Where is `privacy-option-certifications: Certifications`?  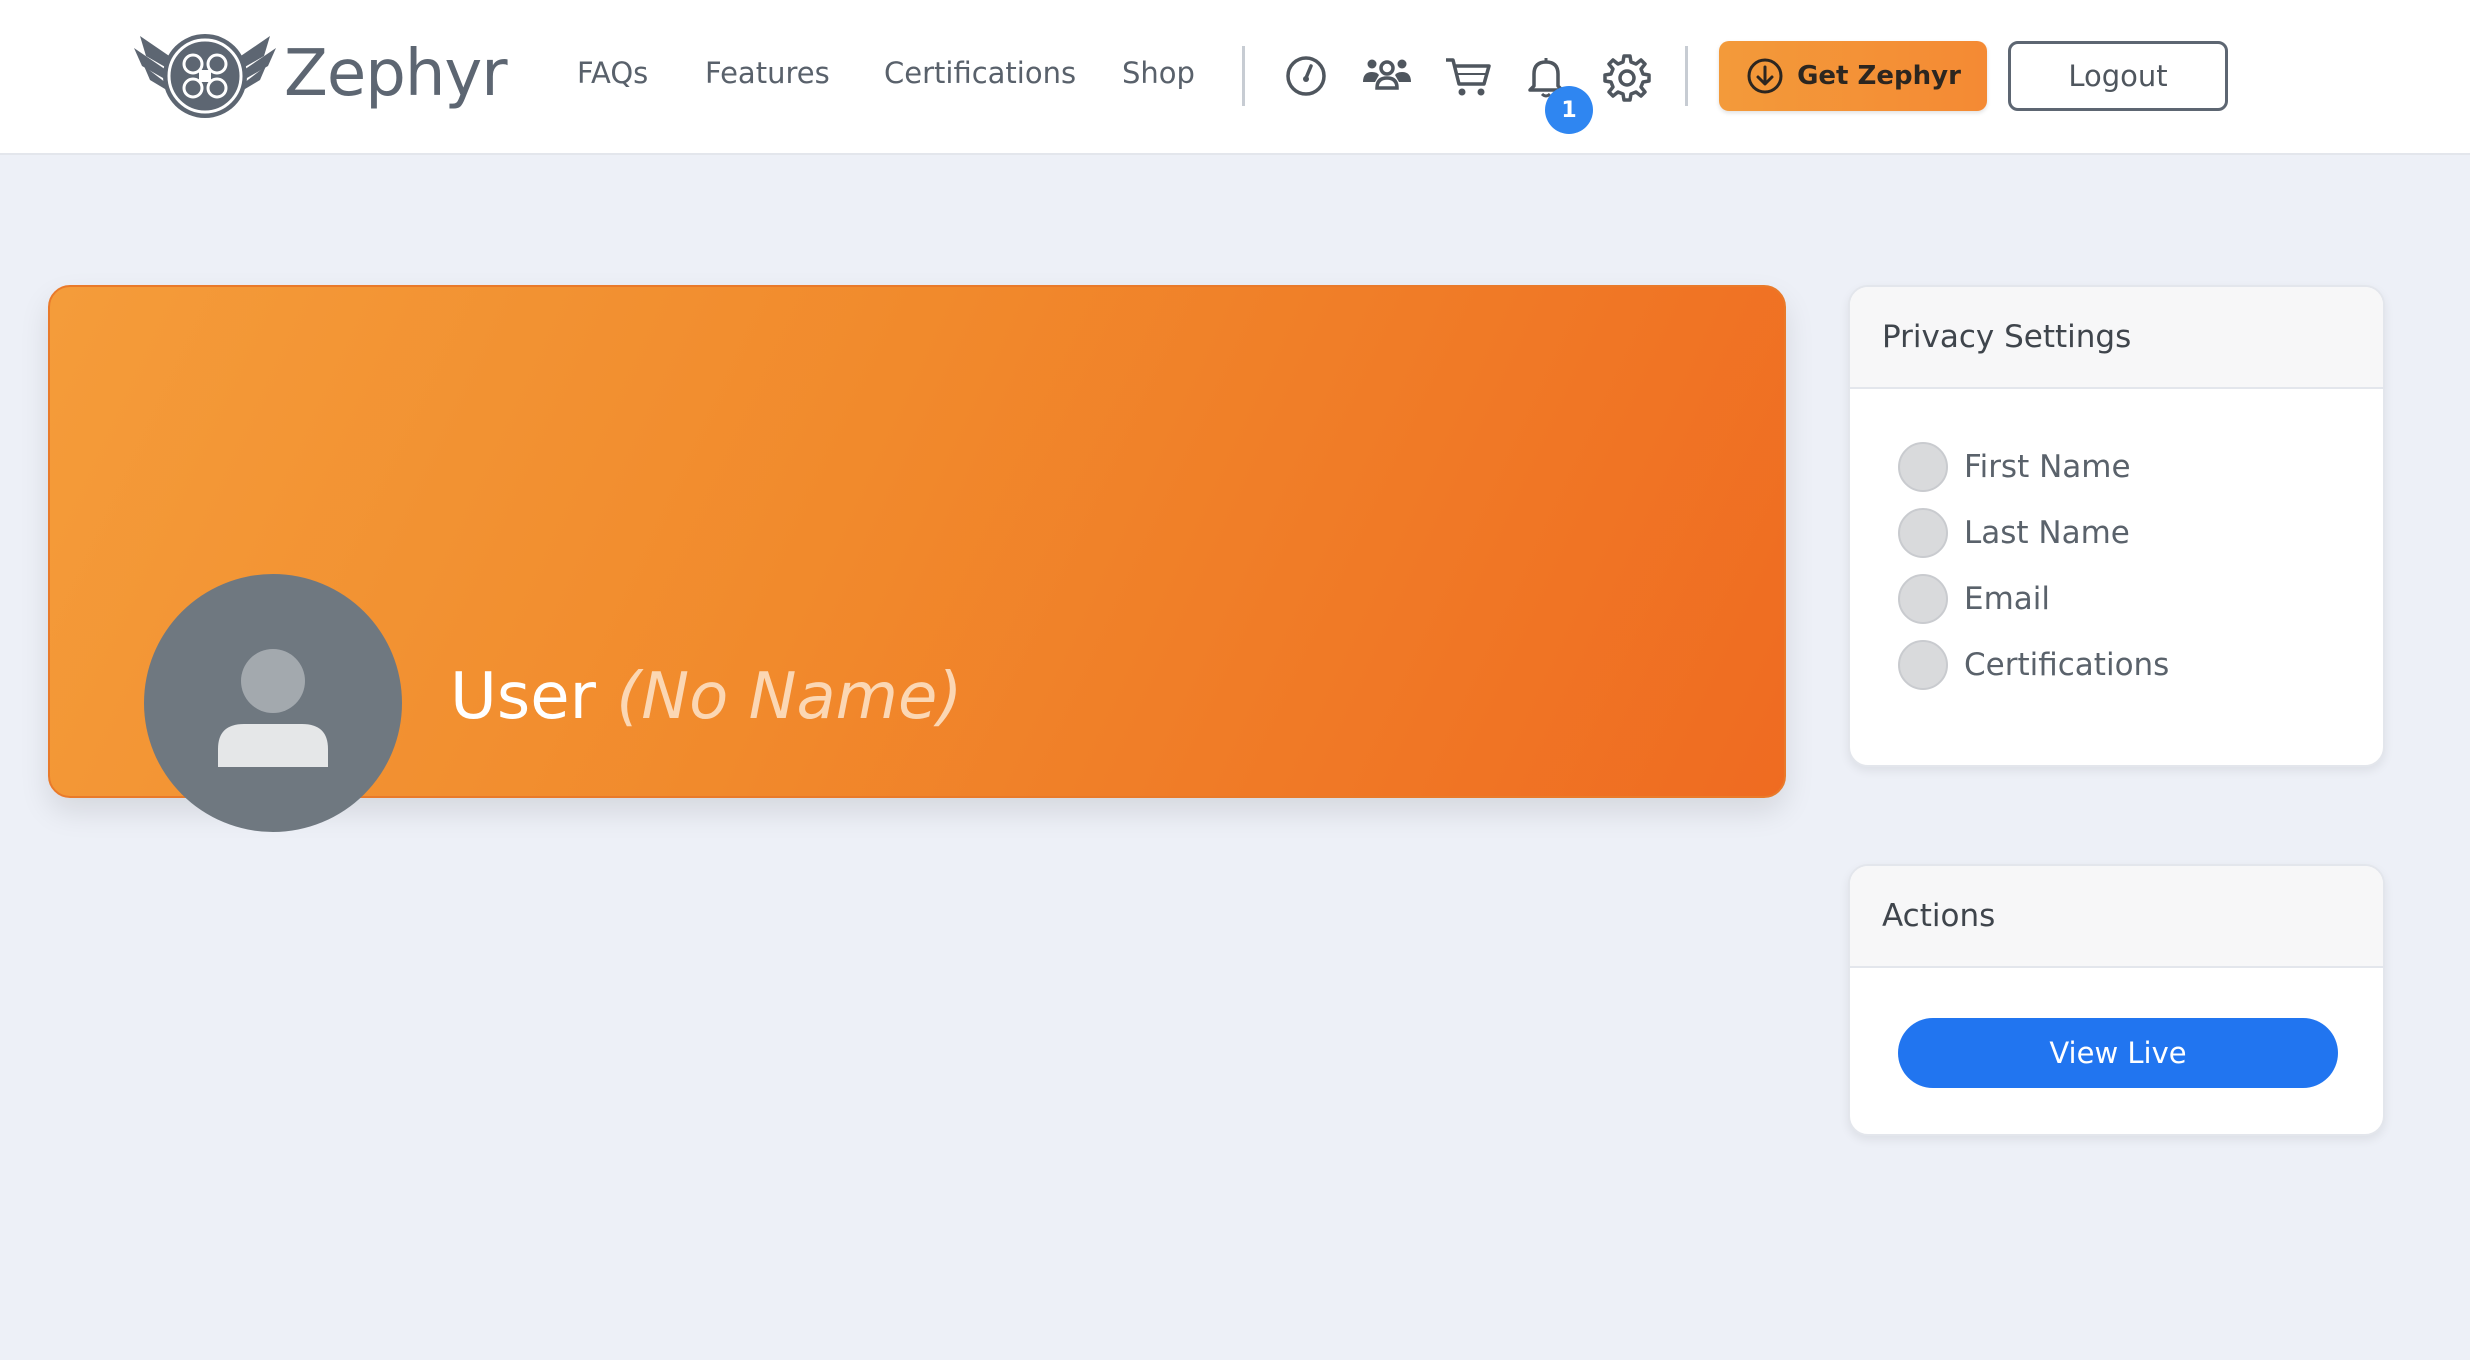
privacy-option-certifications: Certifications is located at coordinates (2140, 665).